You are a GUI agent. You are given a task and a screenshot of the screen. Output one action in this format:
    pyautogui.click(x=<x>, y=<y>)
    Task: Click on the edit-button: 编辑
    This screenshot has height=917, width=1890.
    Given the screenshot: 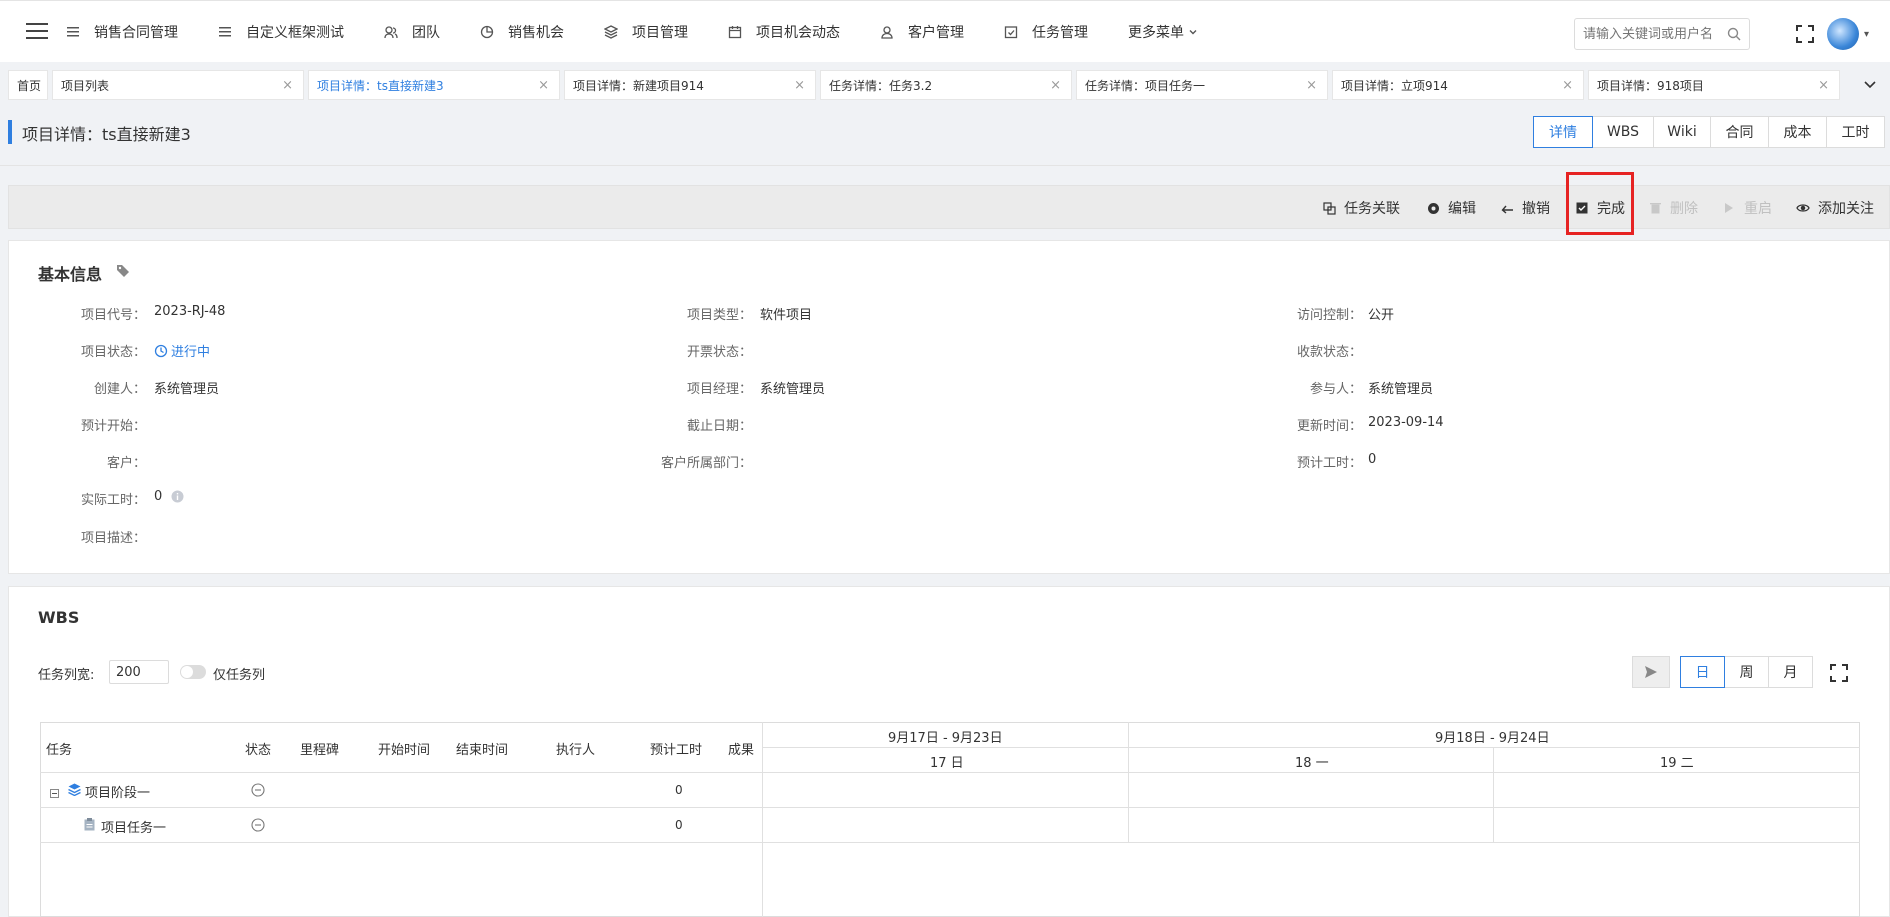 What is the action you would take?
    pyautogui.click(x=1451, y=208)
    